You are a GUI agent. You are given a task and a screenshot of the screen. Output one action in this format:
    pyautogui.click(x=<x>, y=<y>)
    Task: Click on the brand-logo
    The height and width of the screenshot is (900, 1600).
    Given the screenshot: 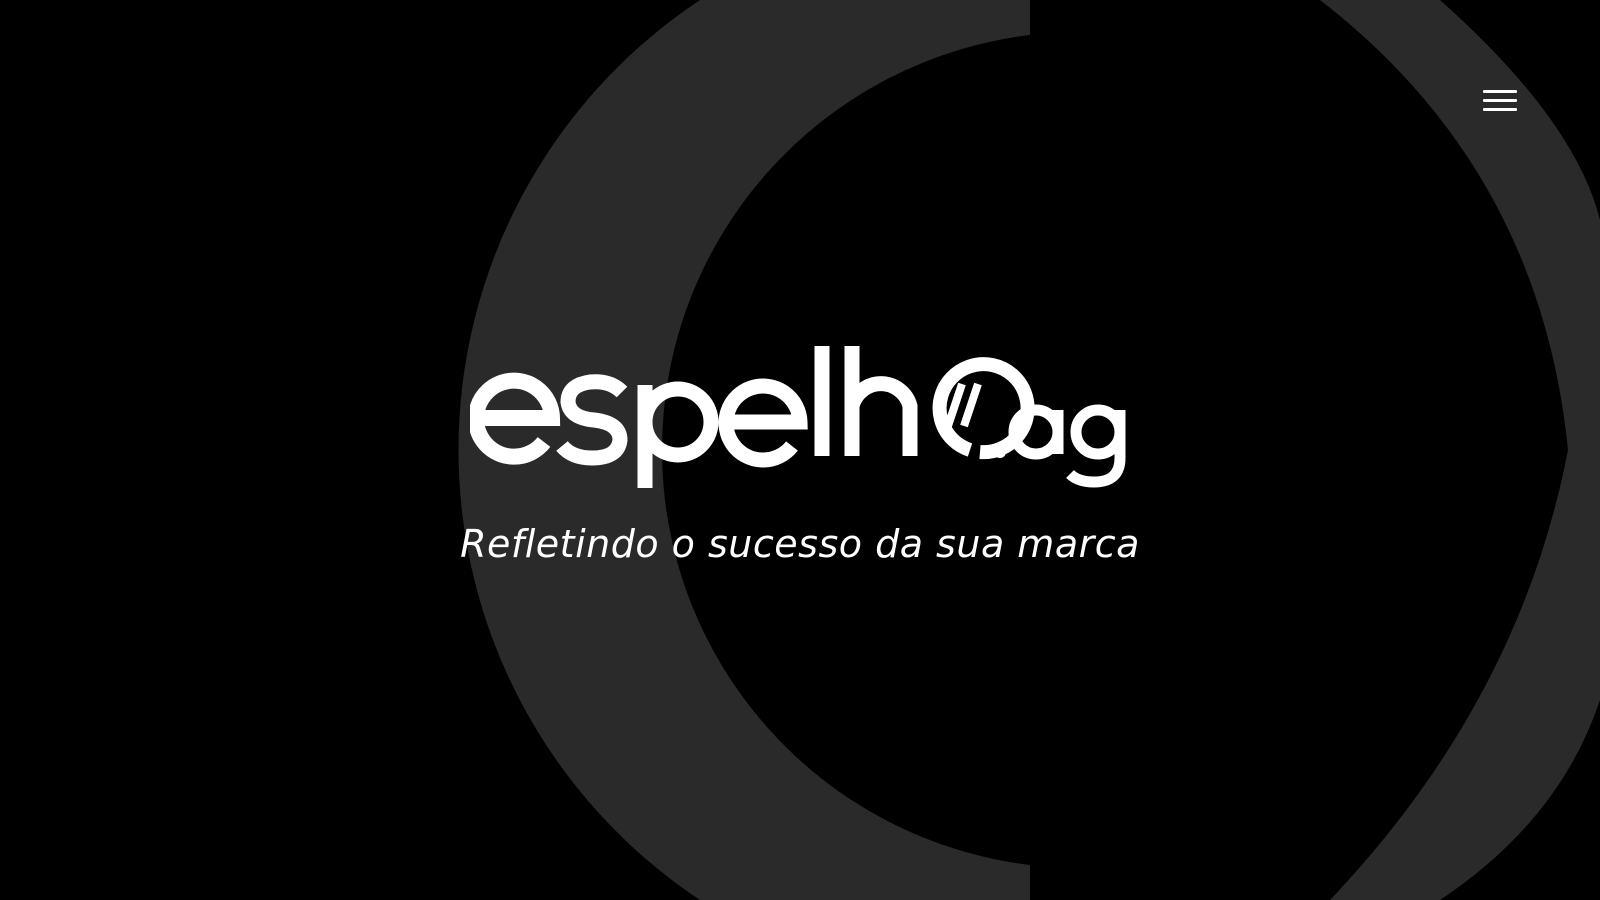 What is the action you would take?
    pyautogui.click(x=798, y=417)
    